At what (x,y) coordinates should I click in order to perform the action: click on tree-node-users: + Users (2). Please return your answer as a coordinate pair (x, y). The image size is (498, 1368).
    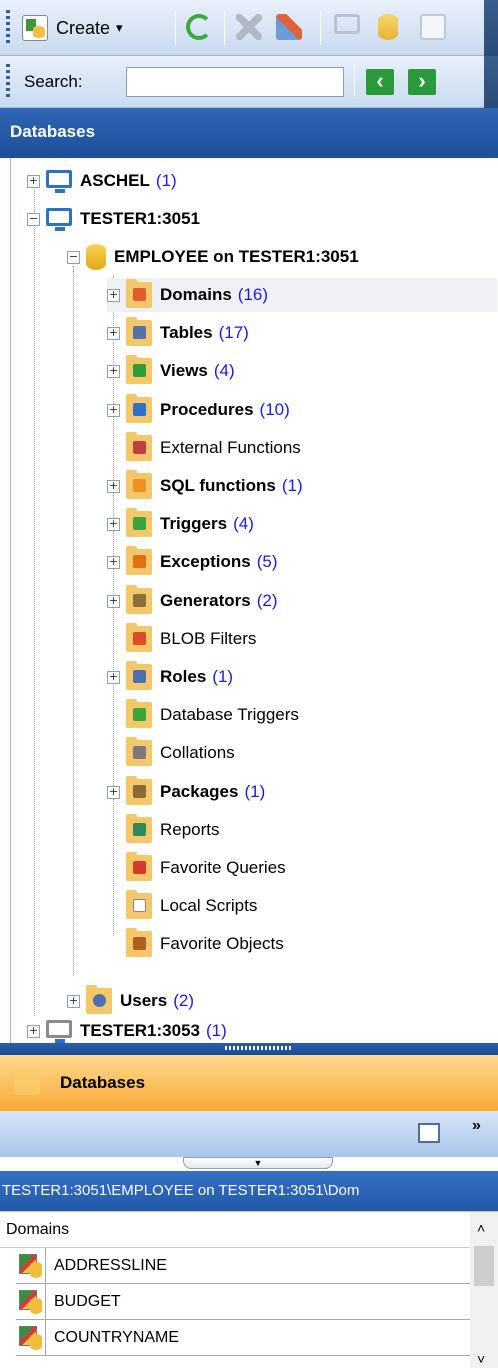
    Looking at the image, I should click on (130, 1001).